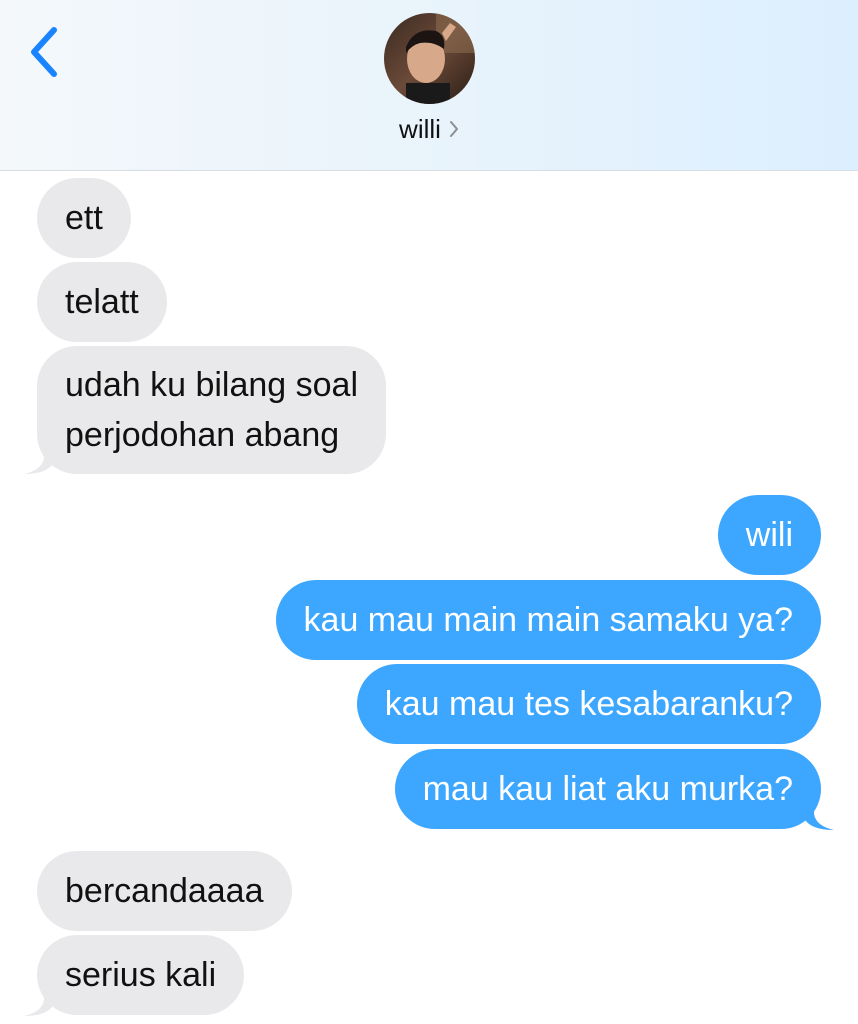 This screenshot has height=1024, width=858. Describe the element at coordinates (607, 789) in the screenshot. I see `message-bubble-outgoing: mau kau liat aku murka?` at that location.